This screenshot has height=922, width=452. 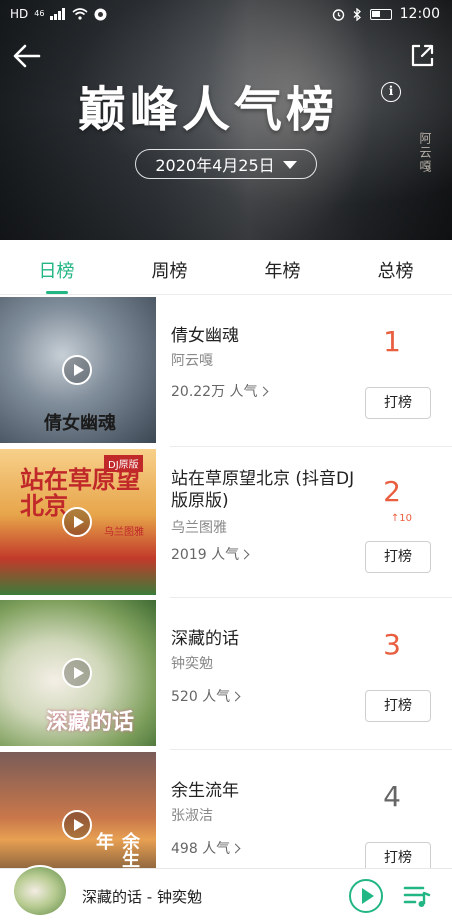 I want to click on page-title: 巅峰人气榜, so click(x=208, y=110).